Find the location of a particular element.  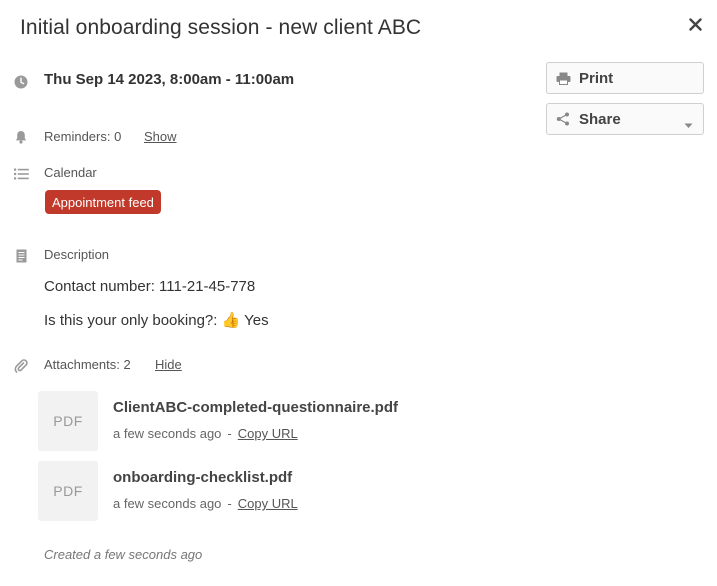

close-icon is located at coordinates (695, 24).